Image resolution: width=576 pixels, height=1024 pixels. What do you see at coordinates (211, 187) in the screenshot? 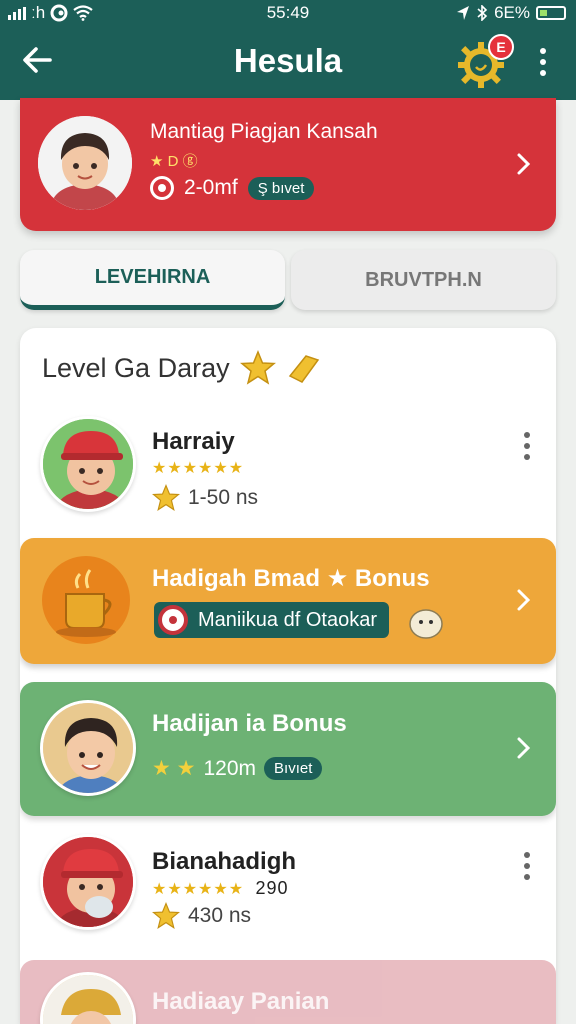
I see `profile-stat-value: 2-0mf` at bounding box center [211, 187].